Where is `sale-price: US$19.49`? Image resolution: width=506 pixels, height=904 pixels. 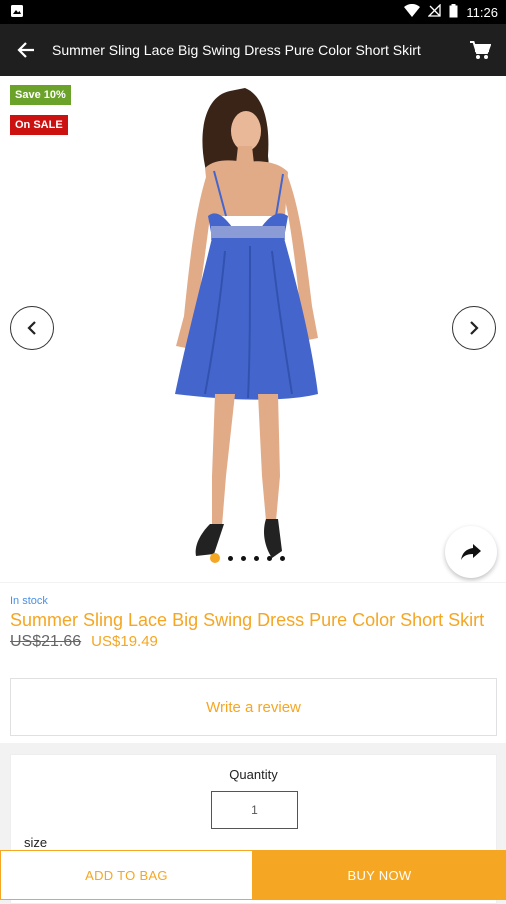
sale-price: US$19.49 is located at coordinates (124, 641).